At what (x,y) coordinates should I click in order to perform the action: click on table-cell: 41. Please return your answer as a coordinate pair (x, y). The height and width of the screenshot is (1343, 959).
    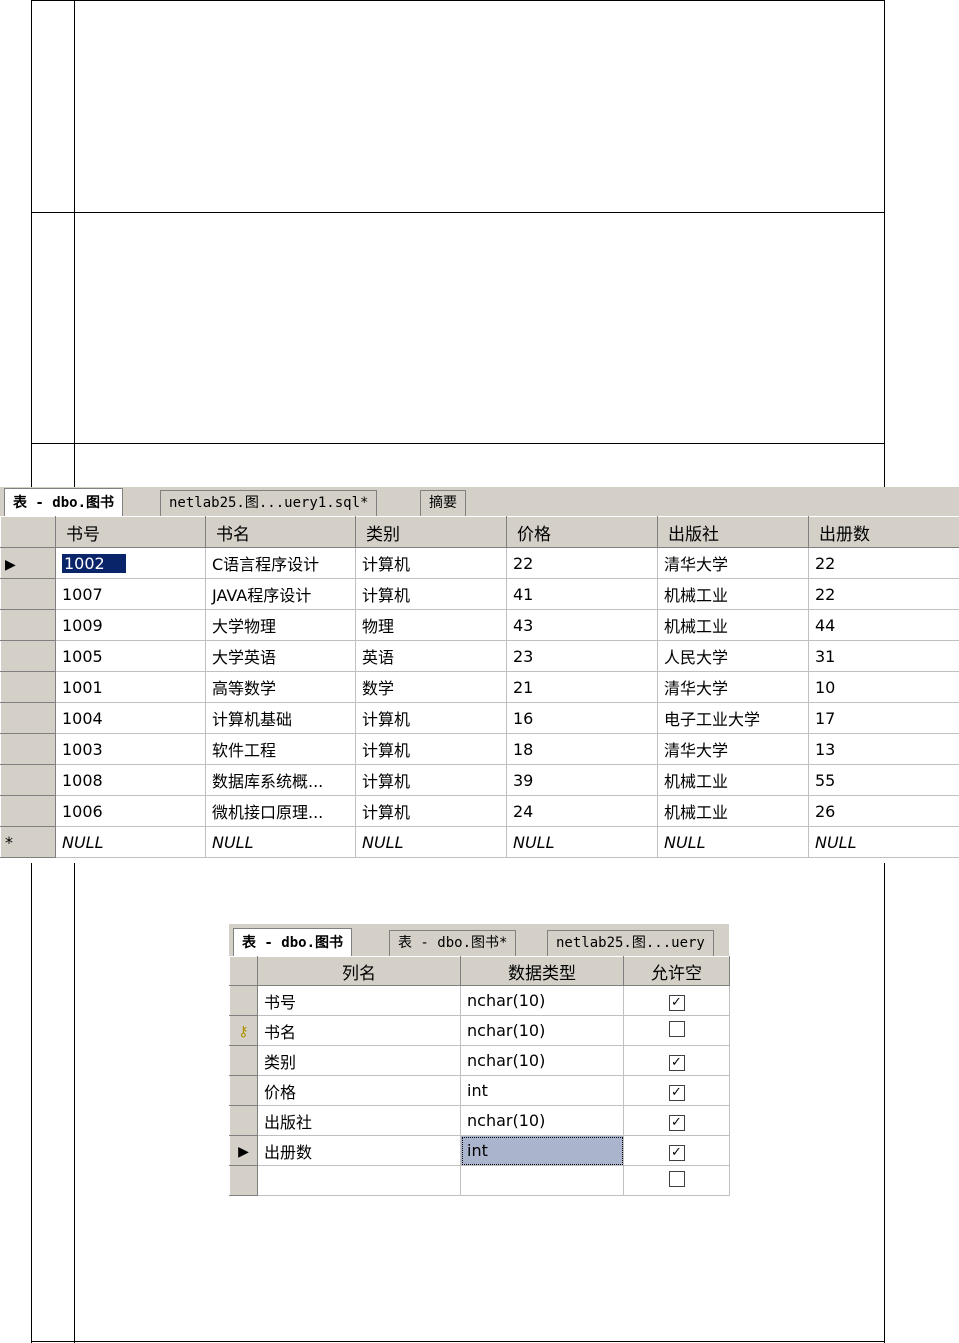
    Looking at the image, I should click on (582, 594).